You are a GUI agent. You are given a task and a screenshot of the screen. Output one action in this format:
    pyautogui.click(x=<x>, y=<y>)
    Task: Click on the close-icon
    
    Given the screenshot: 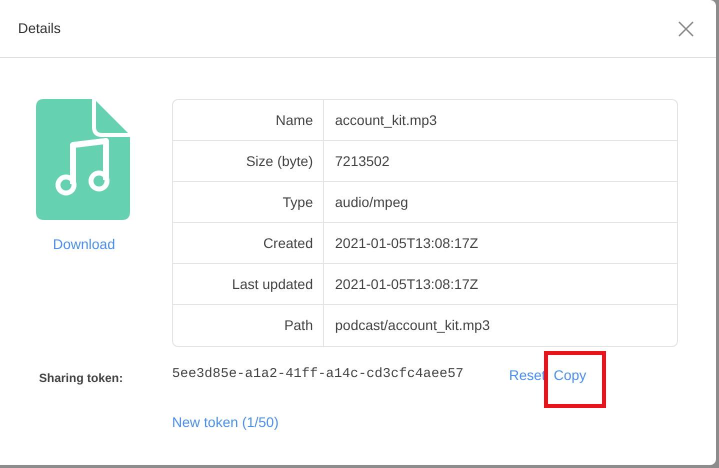 What is the action you would take?
    pyautogui.click(x=686, y=28)
    